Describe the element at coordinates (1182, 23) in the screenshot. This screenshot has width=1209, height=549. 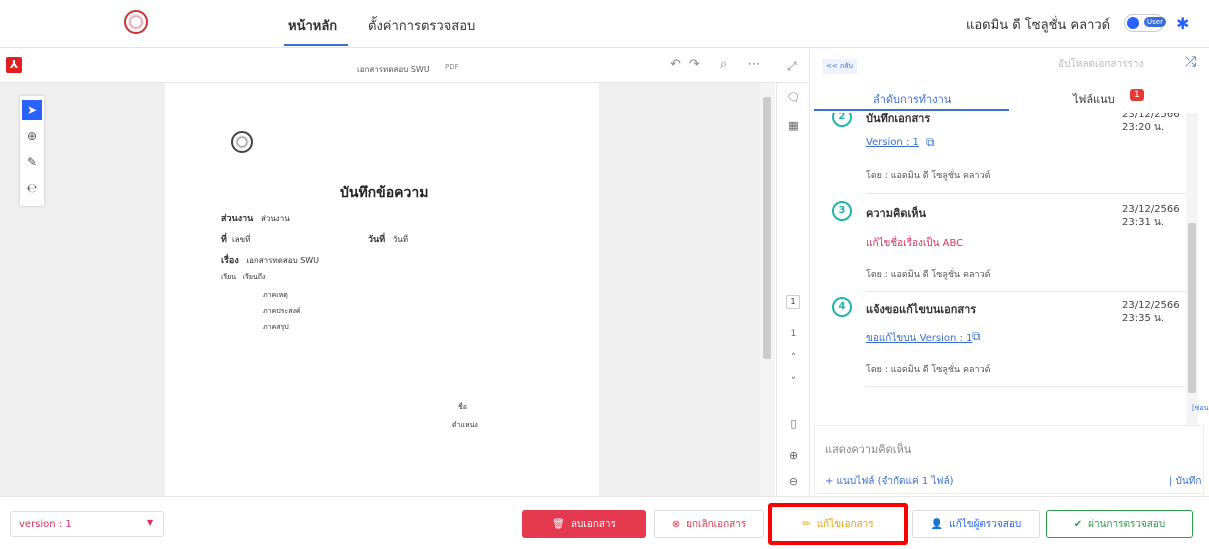
I see `gear-icon: ✱` at that location.